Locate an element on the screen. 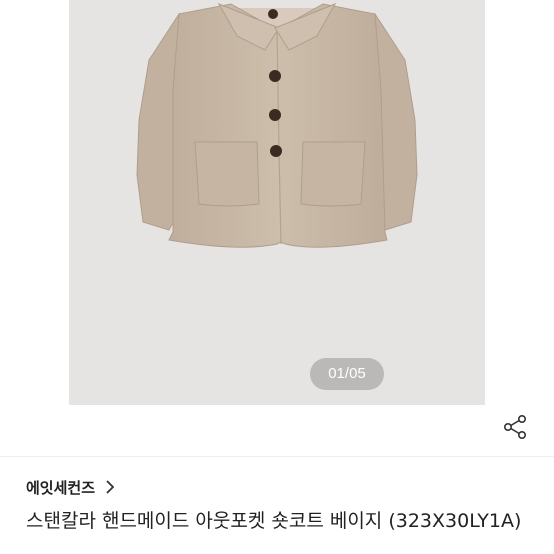  share-icon is located at coordinates (514, 426).